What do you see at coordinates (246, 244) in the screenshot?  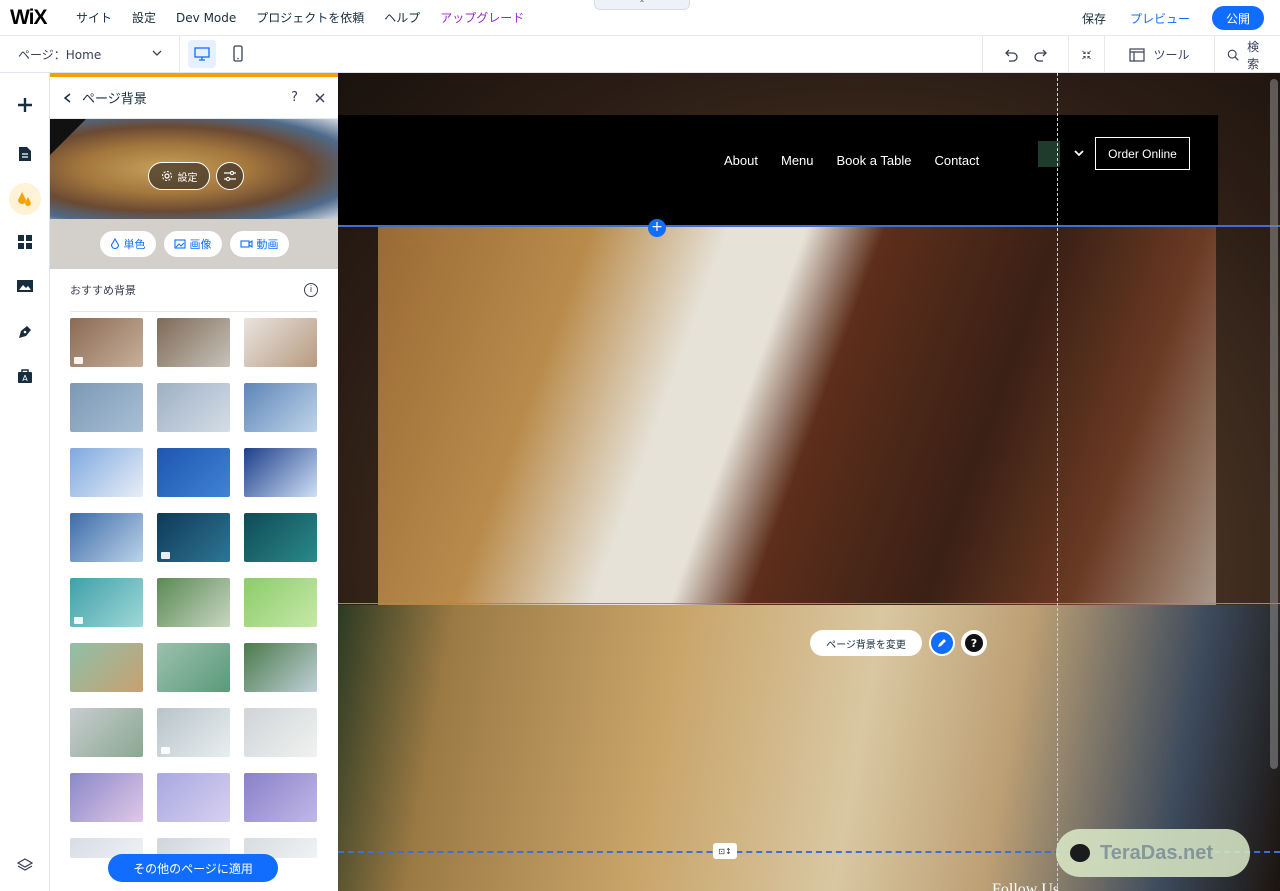 I see `video-camera-icon` at bounding box center [246, 244].